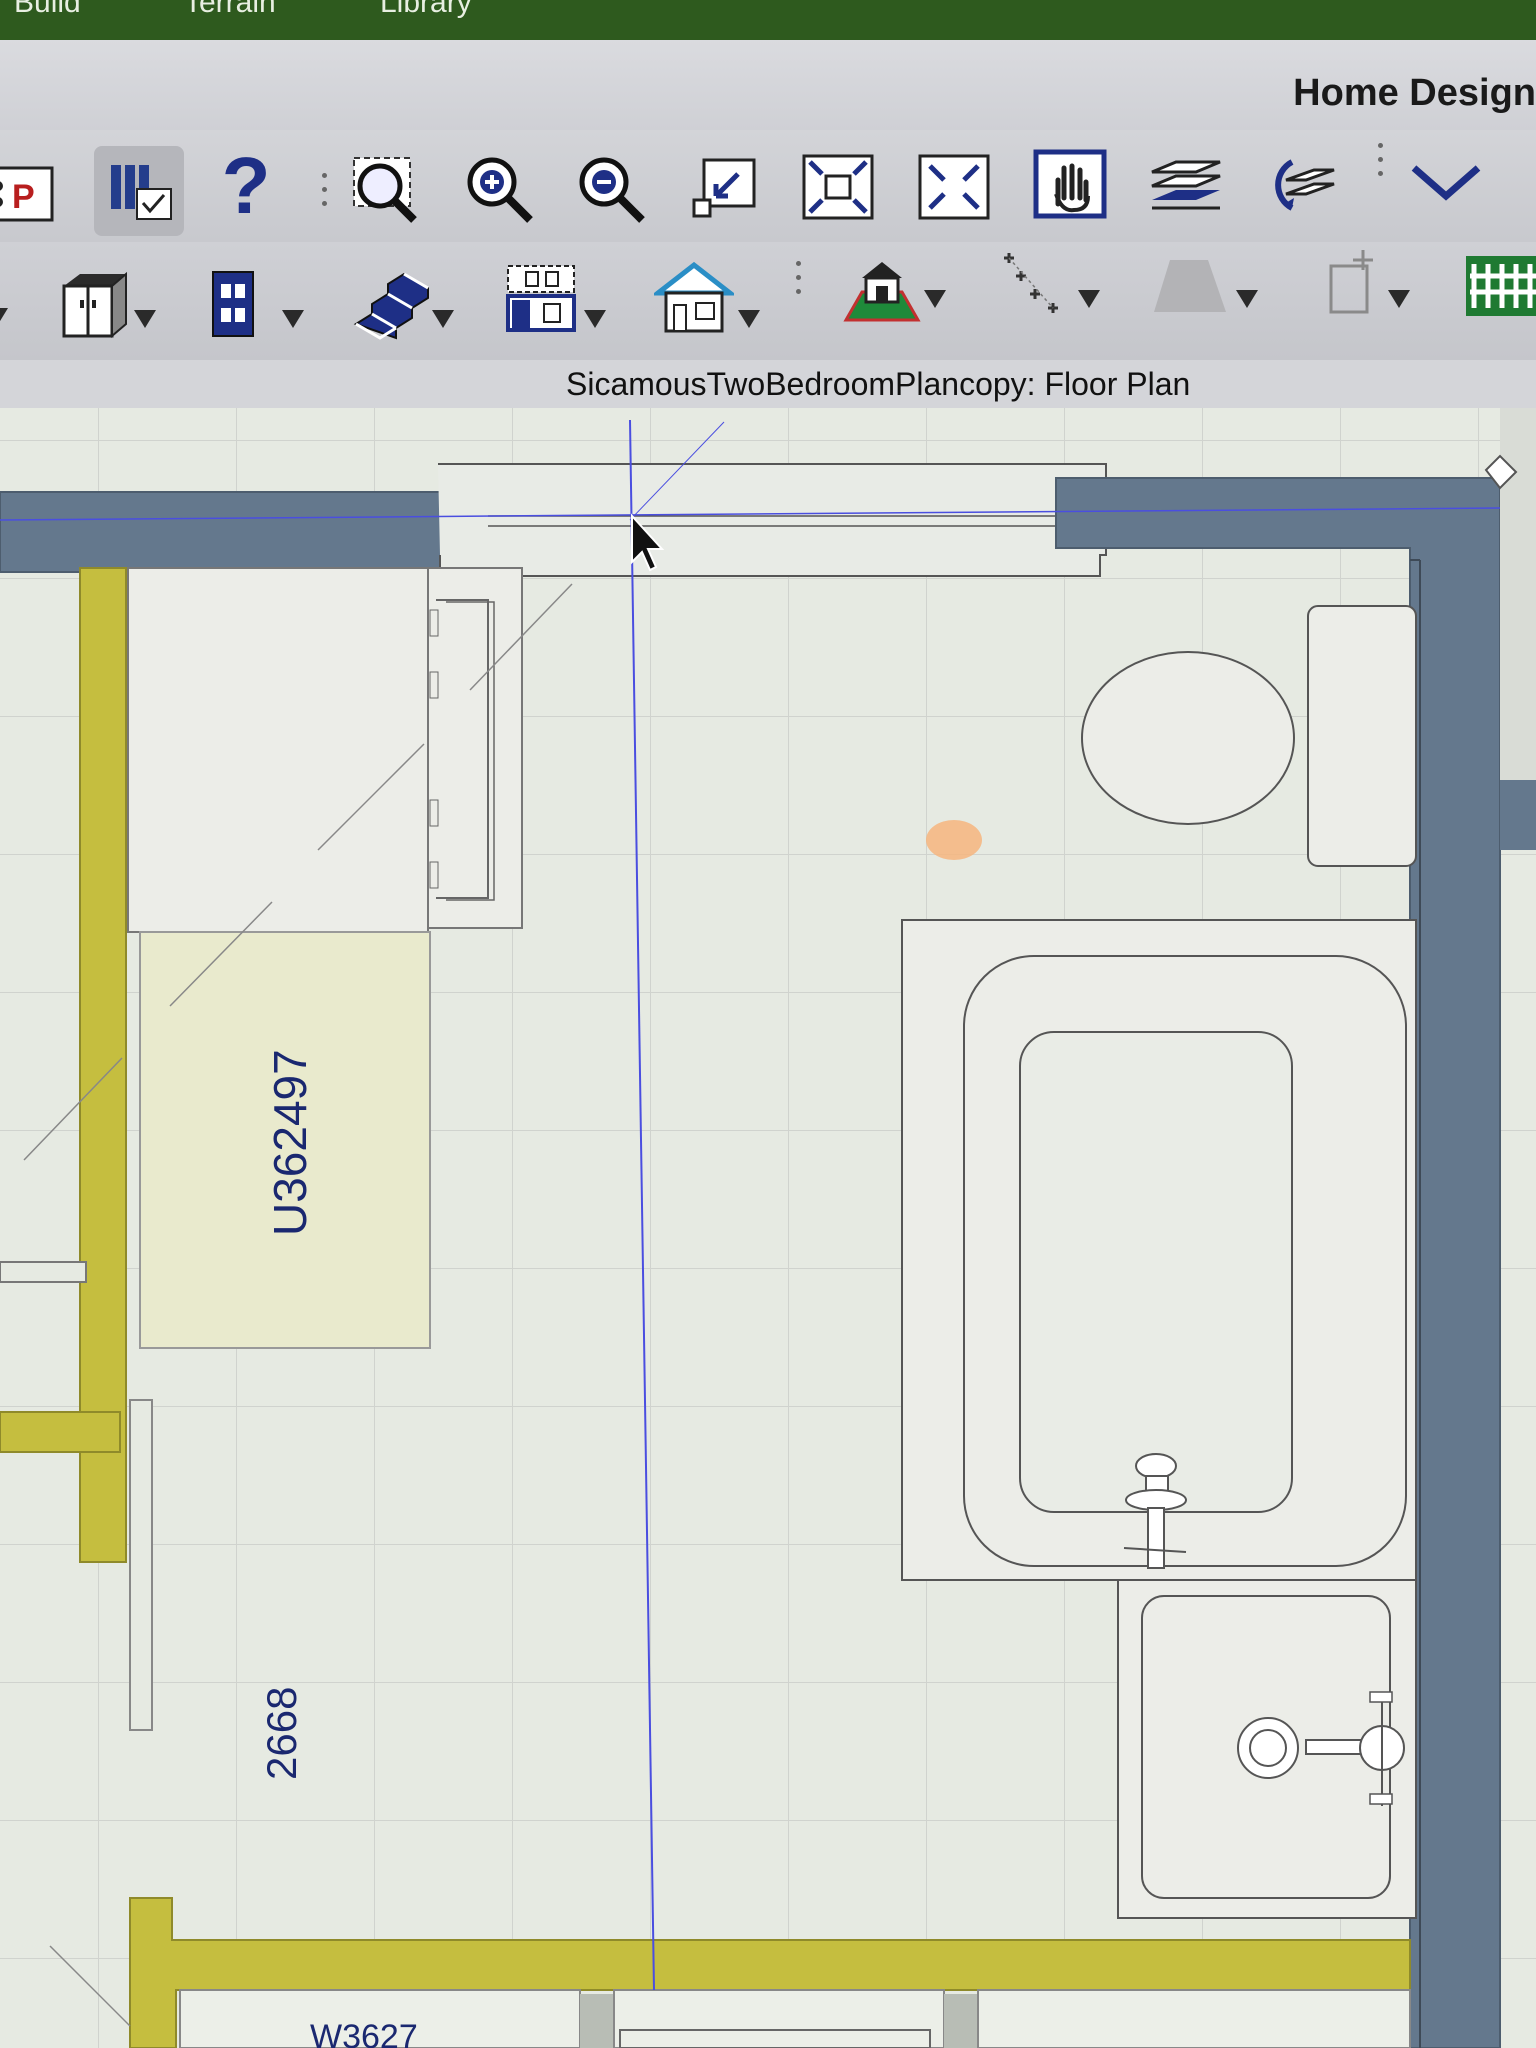  I want to click on help-icon: ?, so click(246, 185).